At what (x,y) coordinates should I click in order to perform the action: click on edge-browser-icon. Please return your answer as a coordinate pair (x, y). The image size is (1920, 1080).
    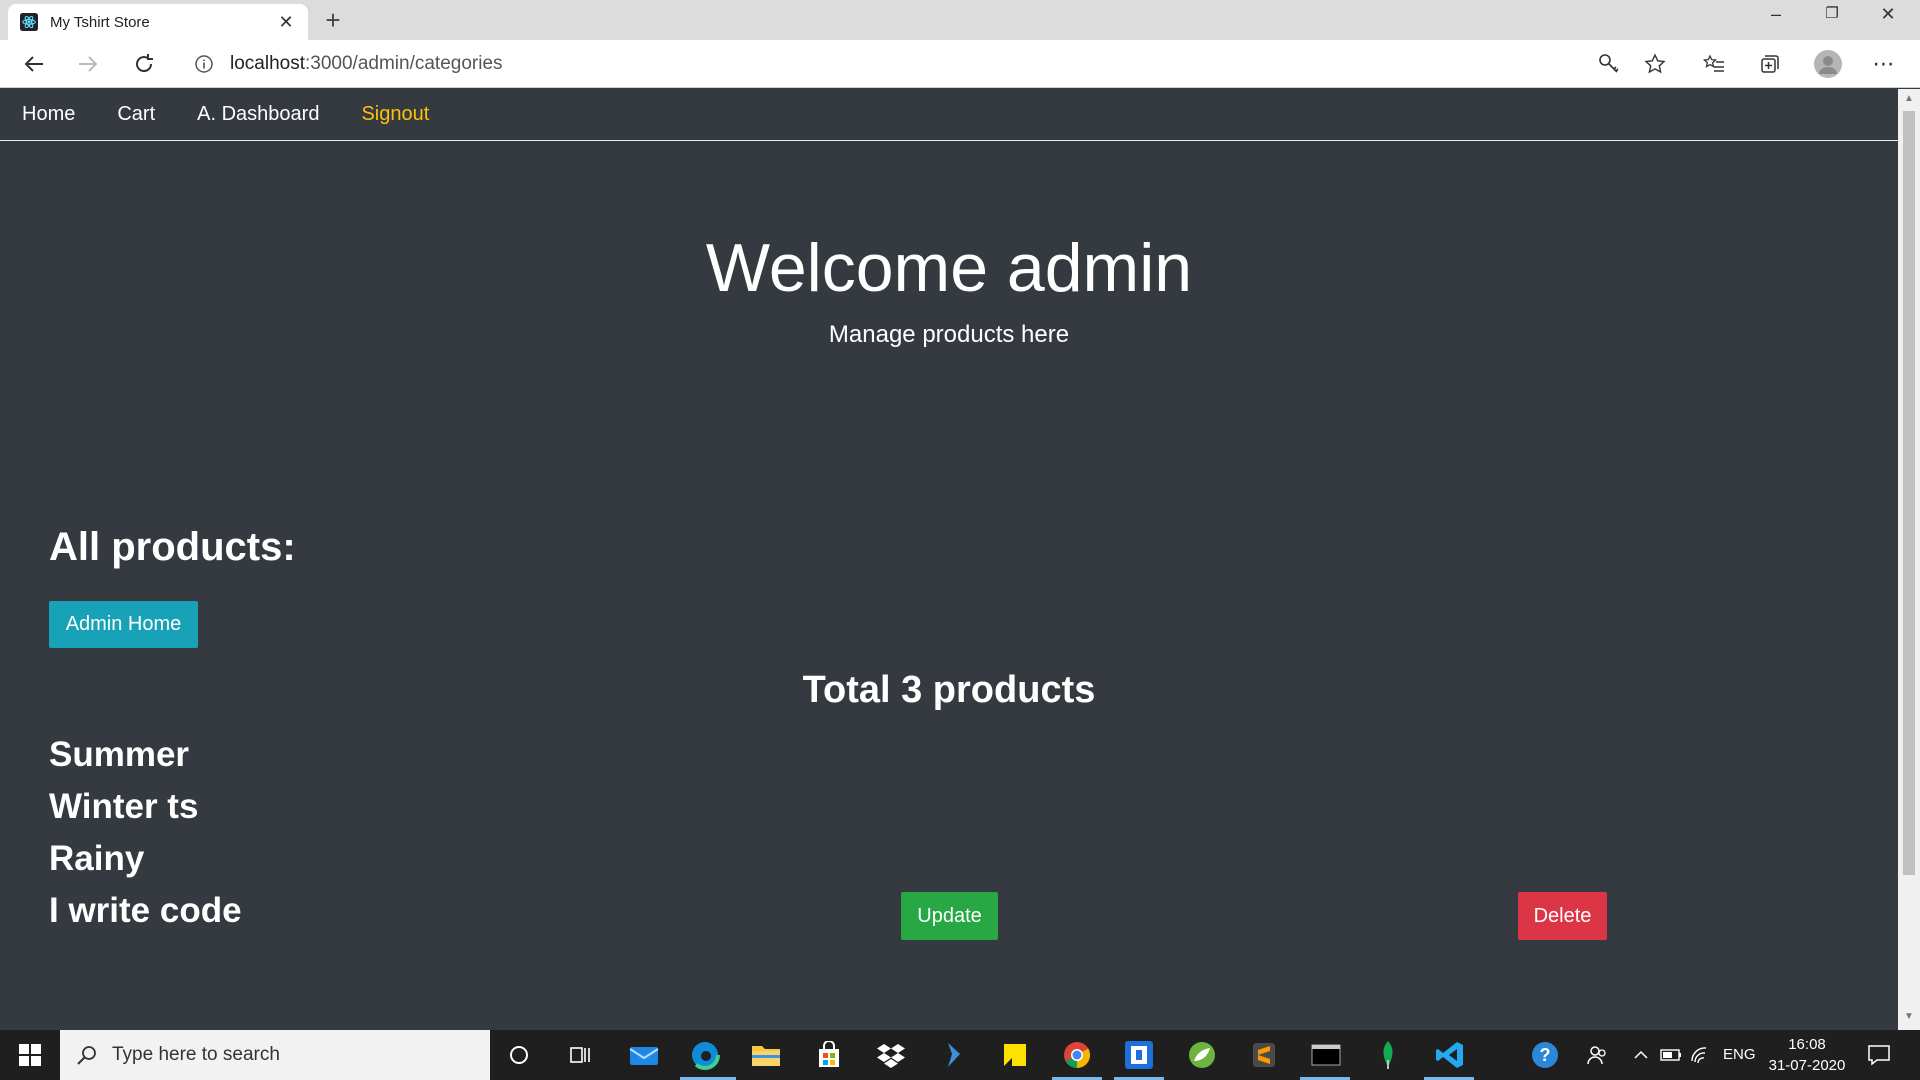
    Looking at the image, I should click on (705, 1055).